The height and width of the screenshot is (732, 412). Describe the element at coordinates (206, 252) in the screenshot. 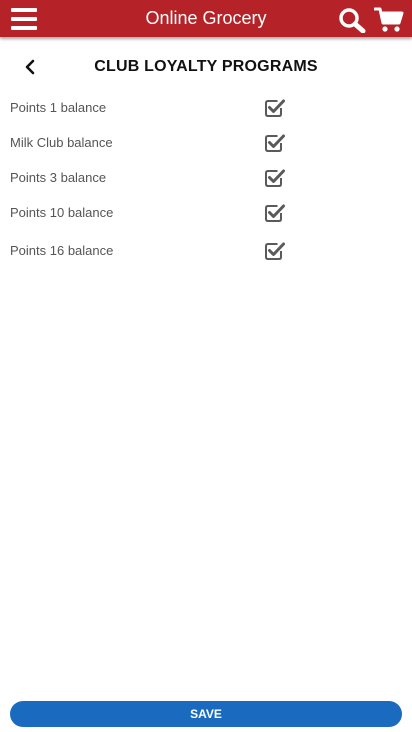

I see `loyalty-program-row: Points 16 balance` at that location.